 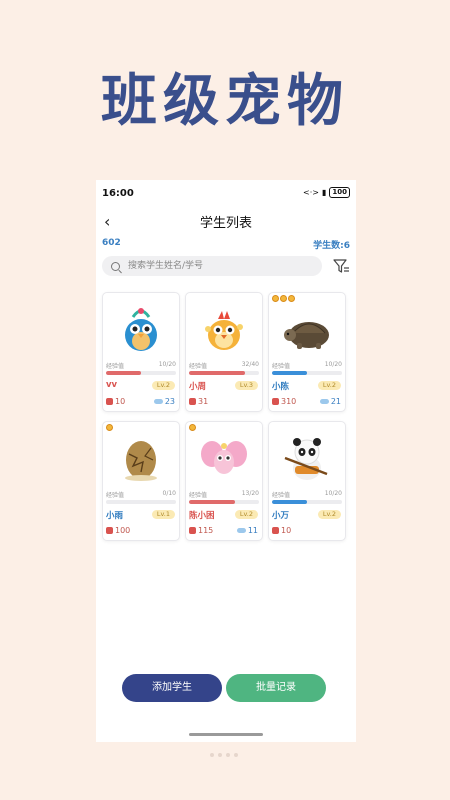 I want to click on student-card: 经验值 0/10 小雨 Lv.1 100, so click(x=141, y=481).